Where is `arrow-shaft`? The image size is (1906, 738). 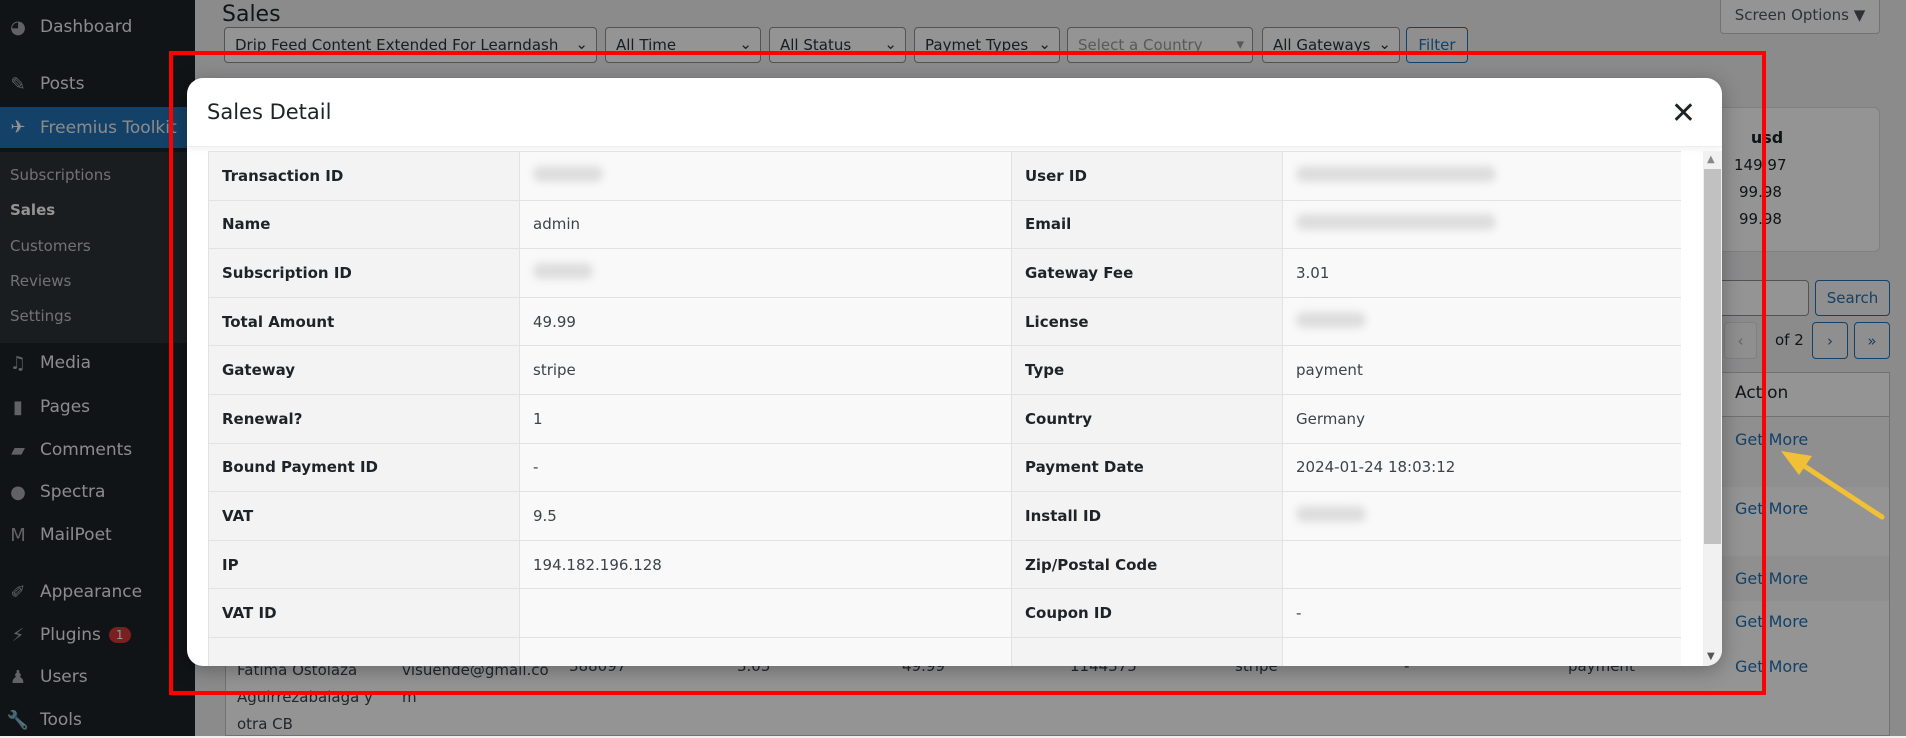
arrow-shaft is located at coordinates (1838, 488).